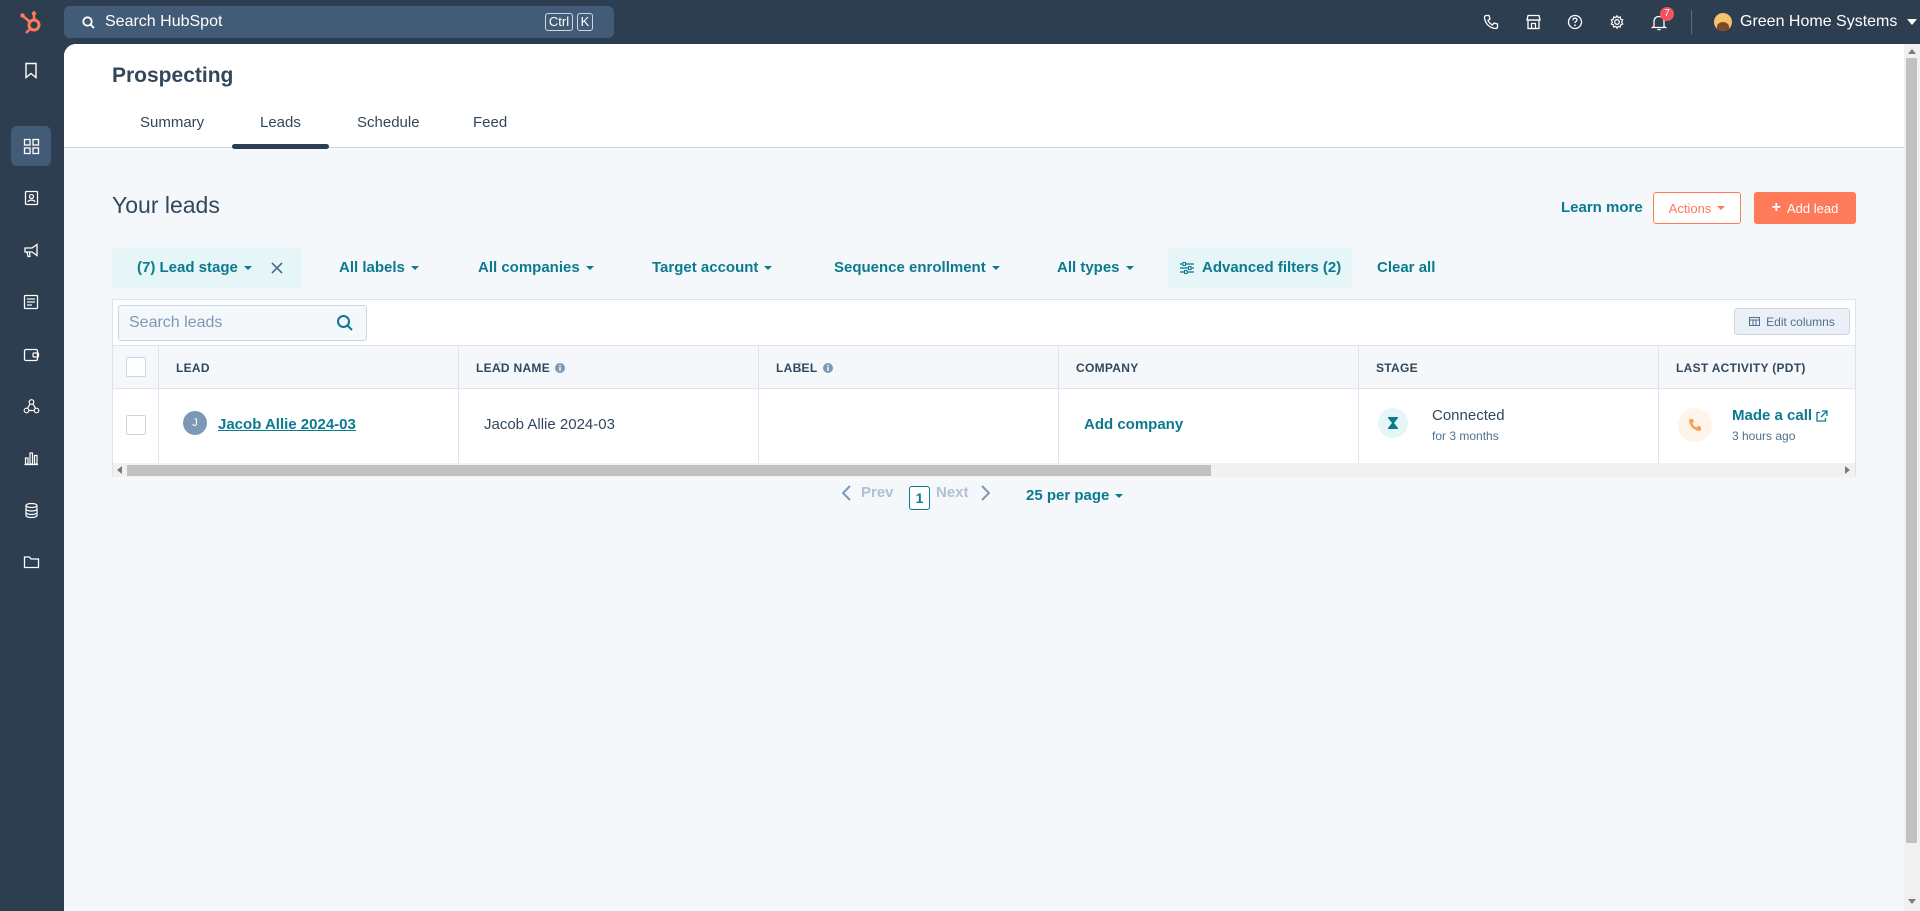  Describe the element at coordinates (1764, 436) in the screenshot. I see `activity-time: 3 hours ago` at that location.